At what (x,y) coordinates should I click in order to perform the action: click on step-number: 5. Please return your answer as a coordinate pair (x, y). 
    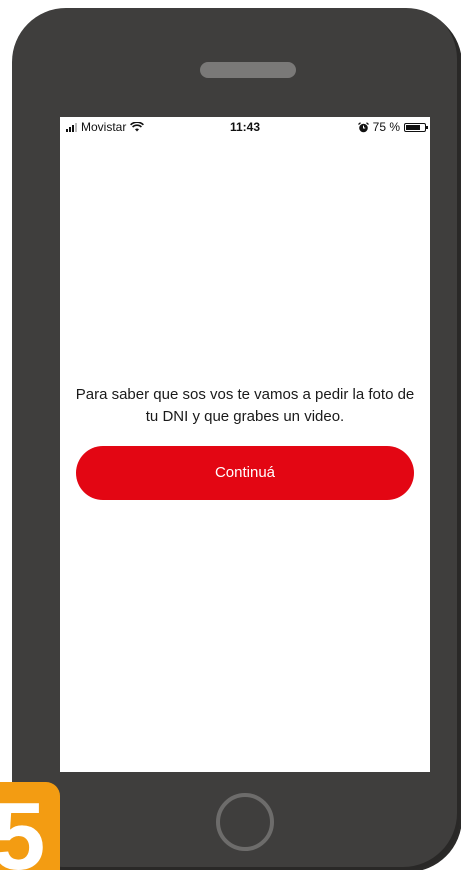
    Looking at the image, I should click on (23, 826).